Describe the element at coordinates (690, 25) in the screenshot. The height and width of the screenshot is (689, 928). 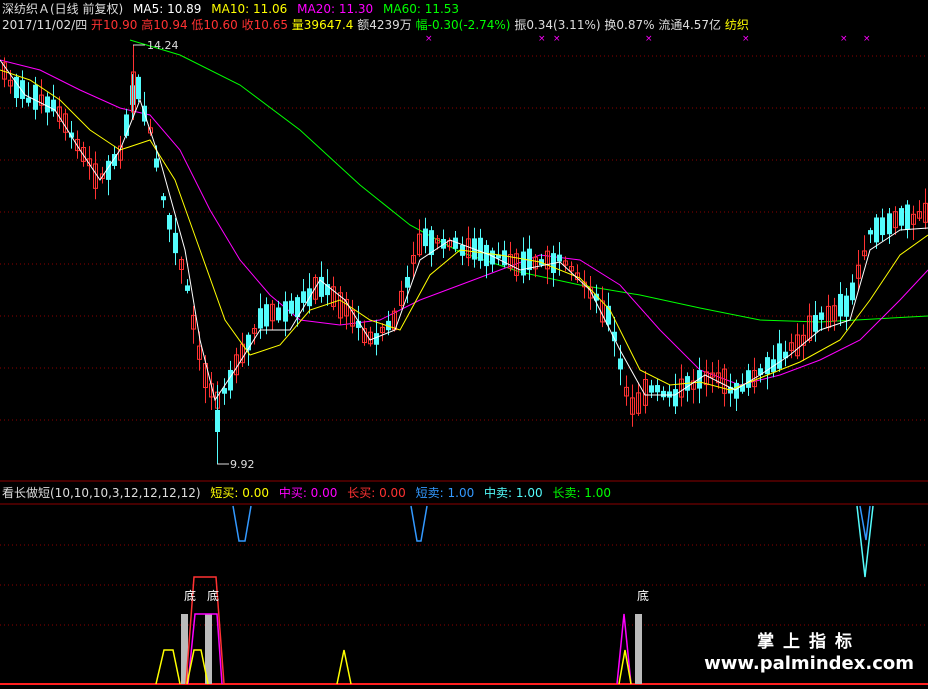
I see `float-shares: 流通4.57亿` at that location.